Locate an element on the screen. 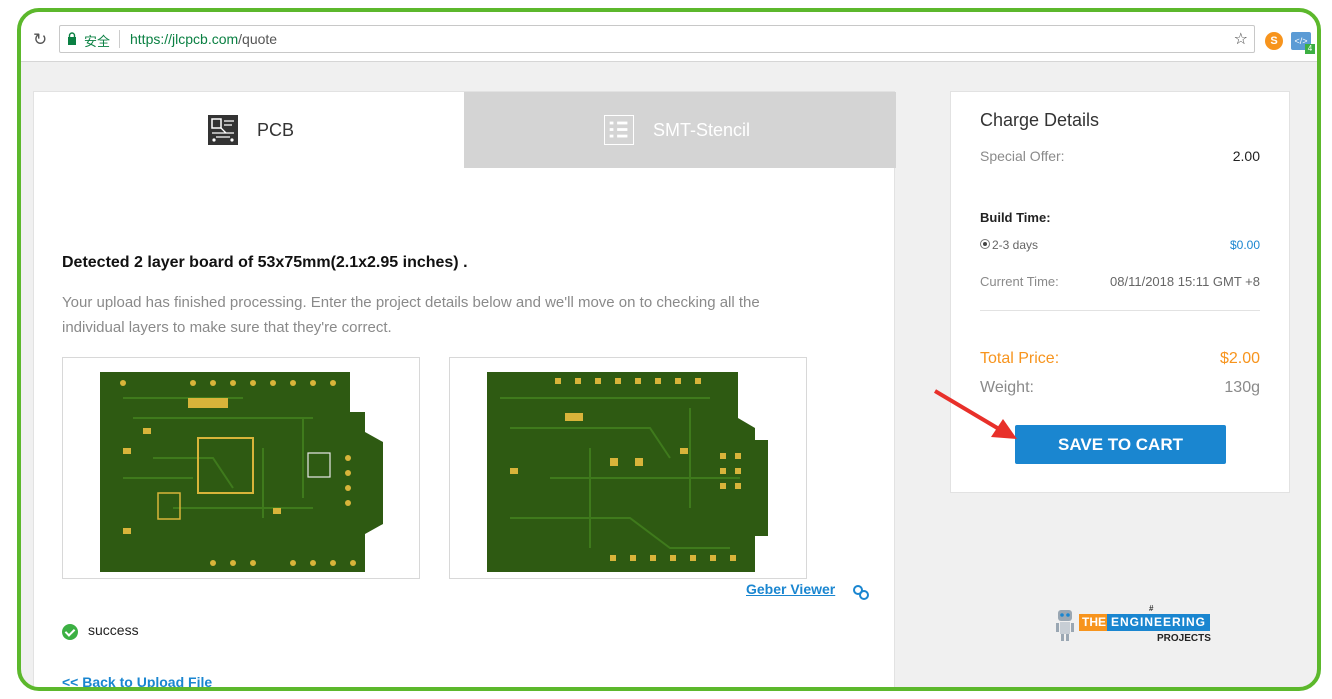 This screenshot has width=1332, height=699. special-offer-value: 2.00 is located at coordinates (1246, 156).